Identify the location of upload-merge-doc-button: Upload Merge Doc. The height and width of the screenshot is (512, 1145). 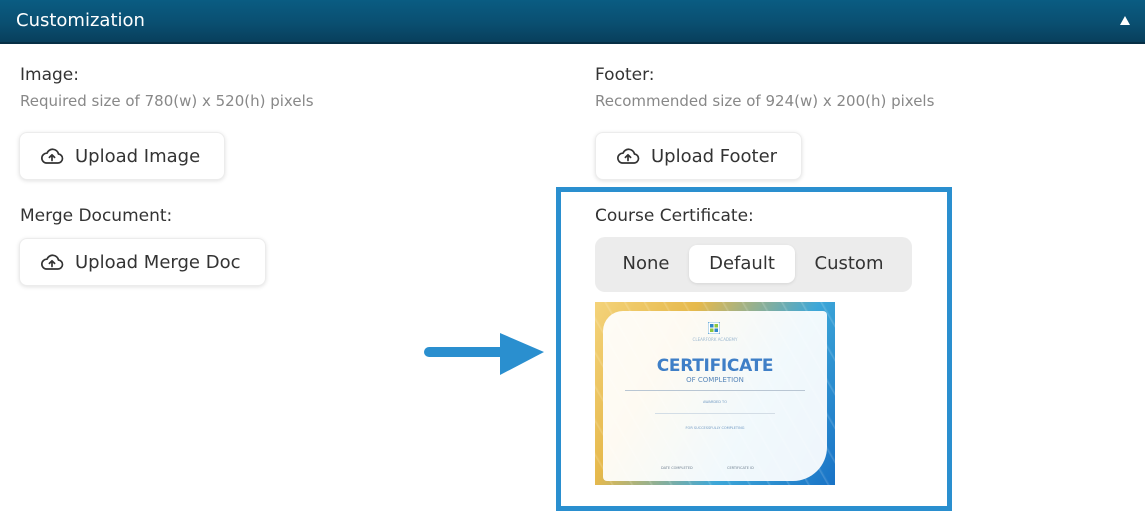
(142, 262).